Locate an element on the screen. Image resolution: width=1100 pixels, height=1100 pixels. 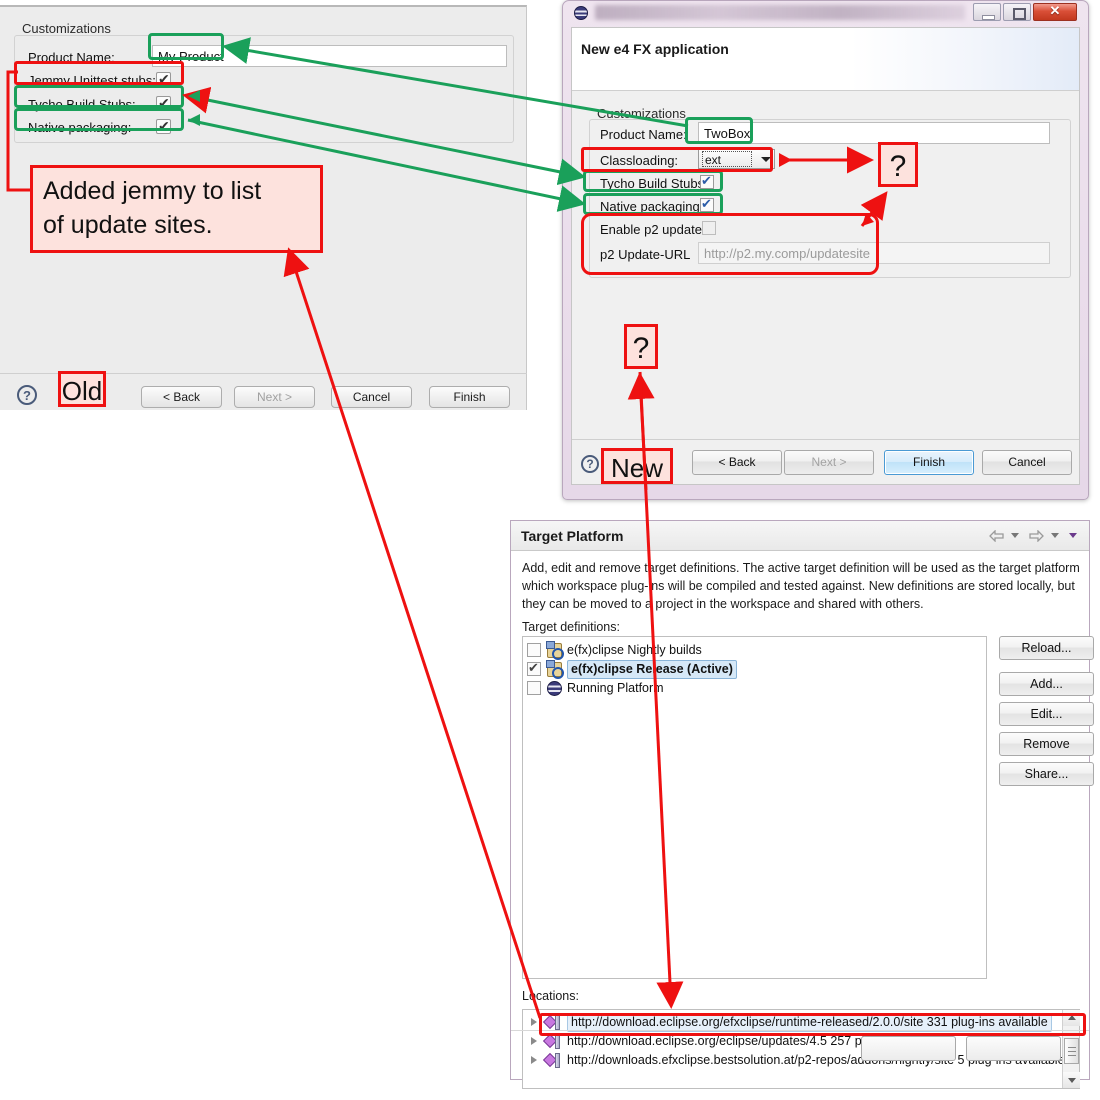
old-cancel-button: Cancel is located at coordinates (371, 397).